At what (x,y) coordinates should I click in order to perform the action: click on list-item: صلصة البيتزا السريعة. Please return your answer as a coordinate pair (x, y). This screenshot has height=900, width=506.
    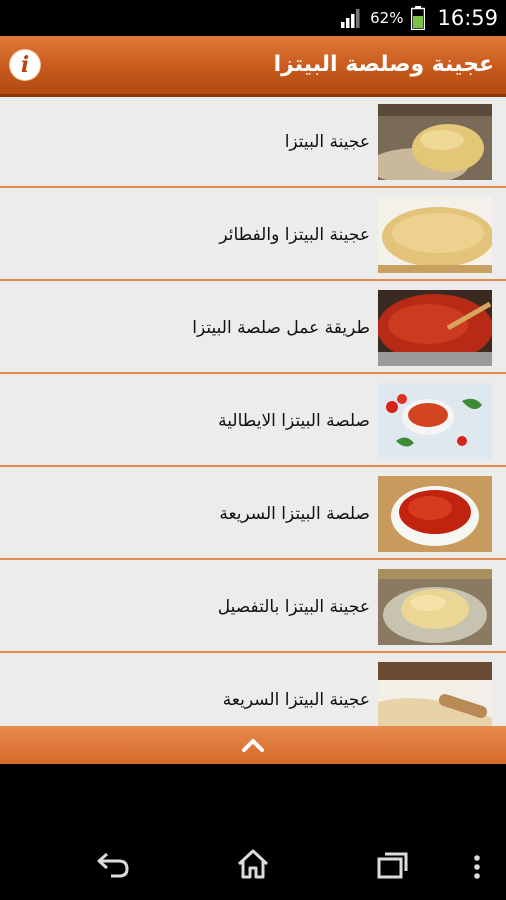
    Looking at the image, I should click on (253, 514).